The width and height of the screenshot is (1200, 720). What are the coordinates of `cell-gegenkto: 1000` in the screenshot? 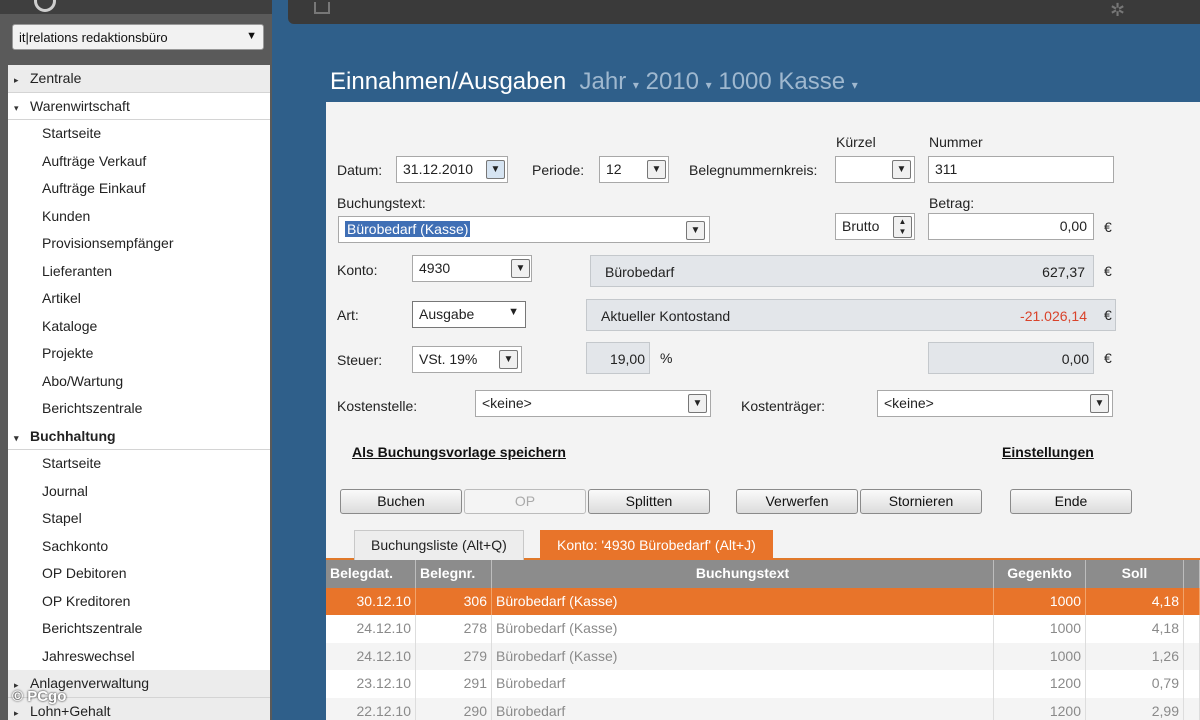 It's located at (1040, 629).